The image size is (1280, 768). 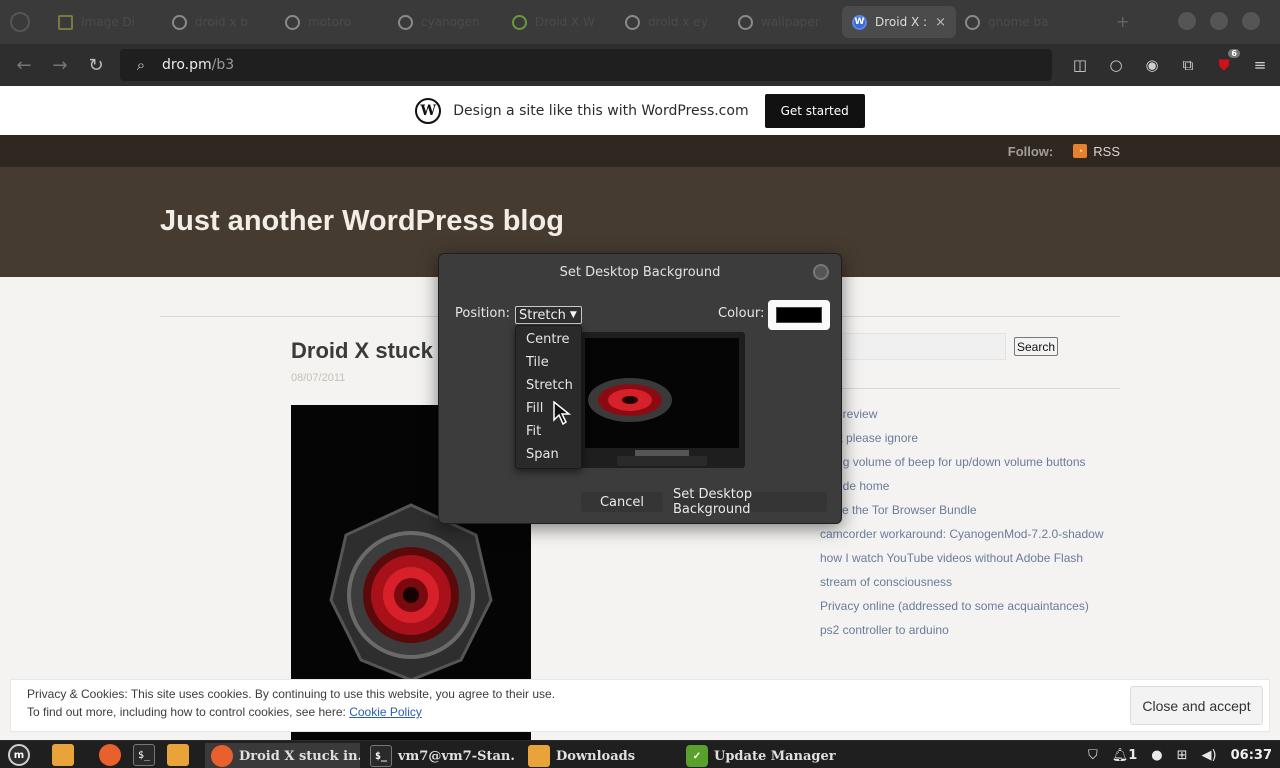 I want to click on firefox-view-icon, so click(x=20, y=22).